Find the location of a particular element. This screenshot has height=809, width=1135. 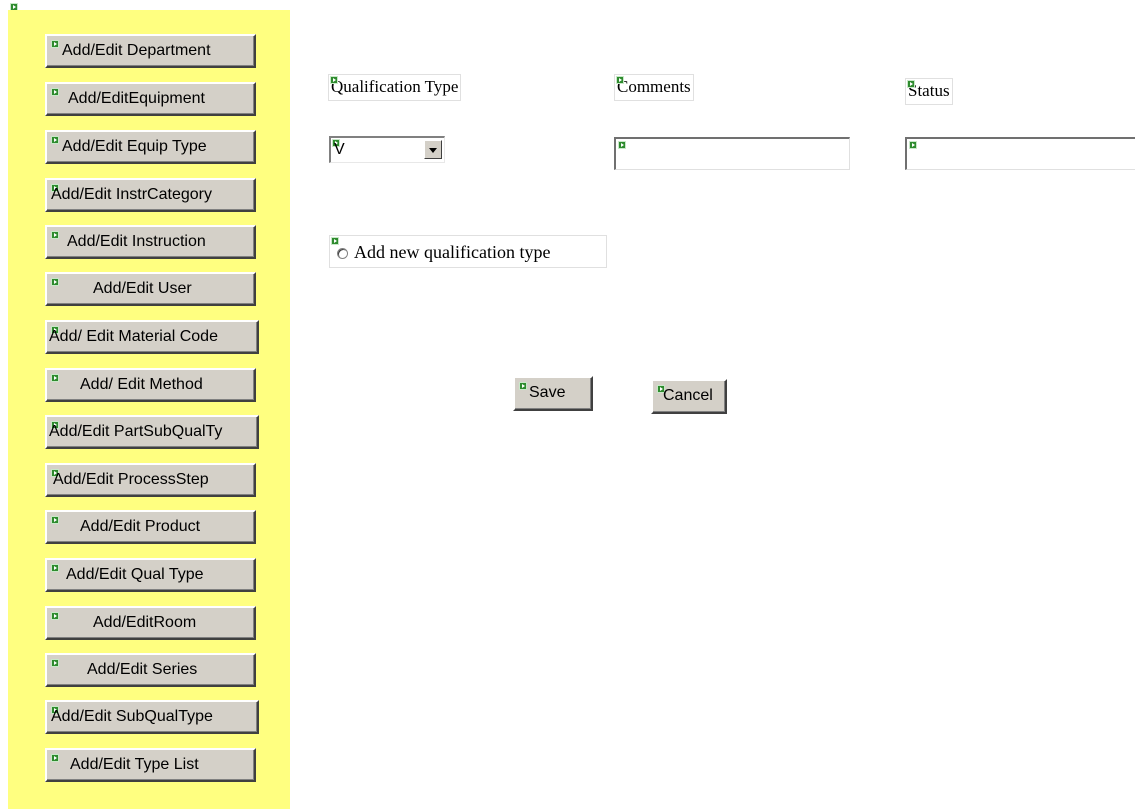

save-button: Save is located at coordinates (553, 393).